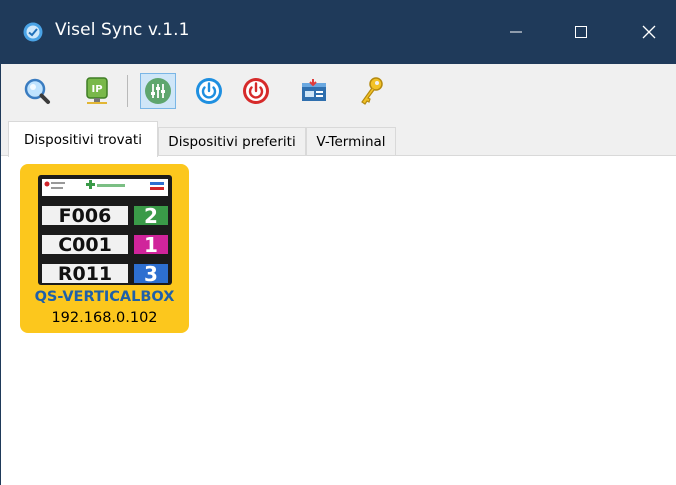 This screenshot has height=485, width=676. What do you see at coordinates (151, 216) in the screenshot?
I see `preview-number: 2` at bounding box center [151, 216].